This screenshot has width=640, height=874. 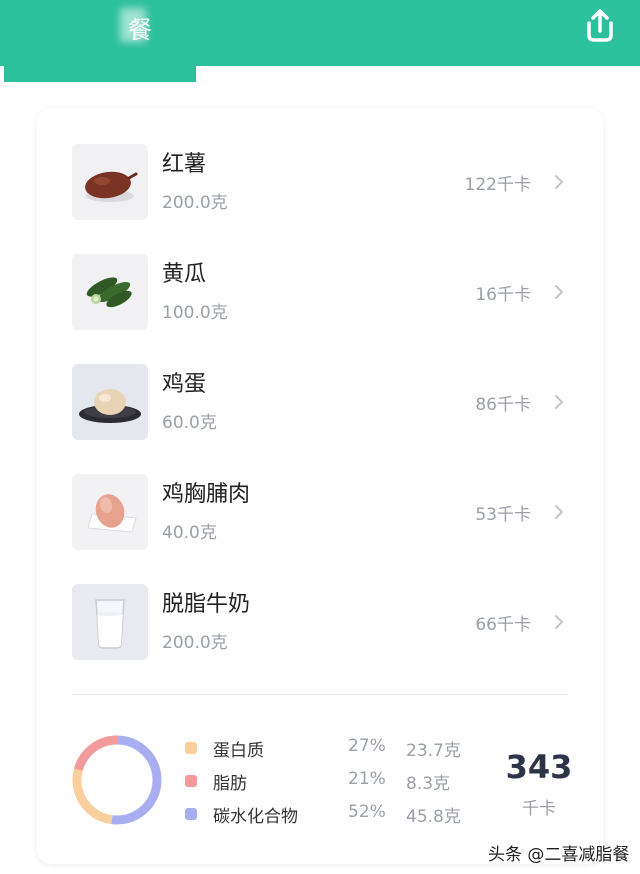 I want to click on share-button, so click(x=600, y=26).